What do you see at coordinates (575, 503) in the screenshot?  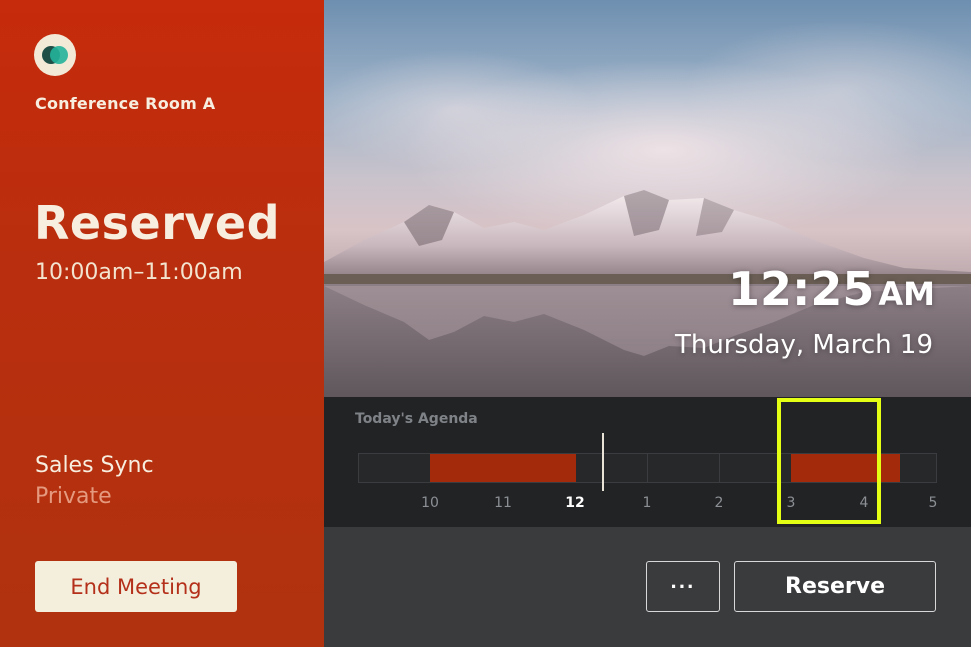 I see `timeline-tick-label-current: 12` at bounding box center [575, 503].